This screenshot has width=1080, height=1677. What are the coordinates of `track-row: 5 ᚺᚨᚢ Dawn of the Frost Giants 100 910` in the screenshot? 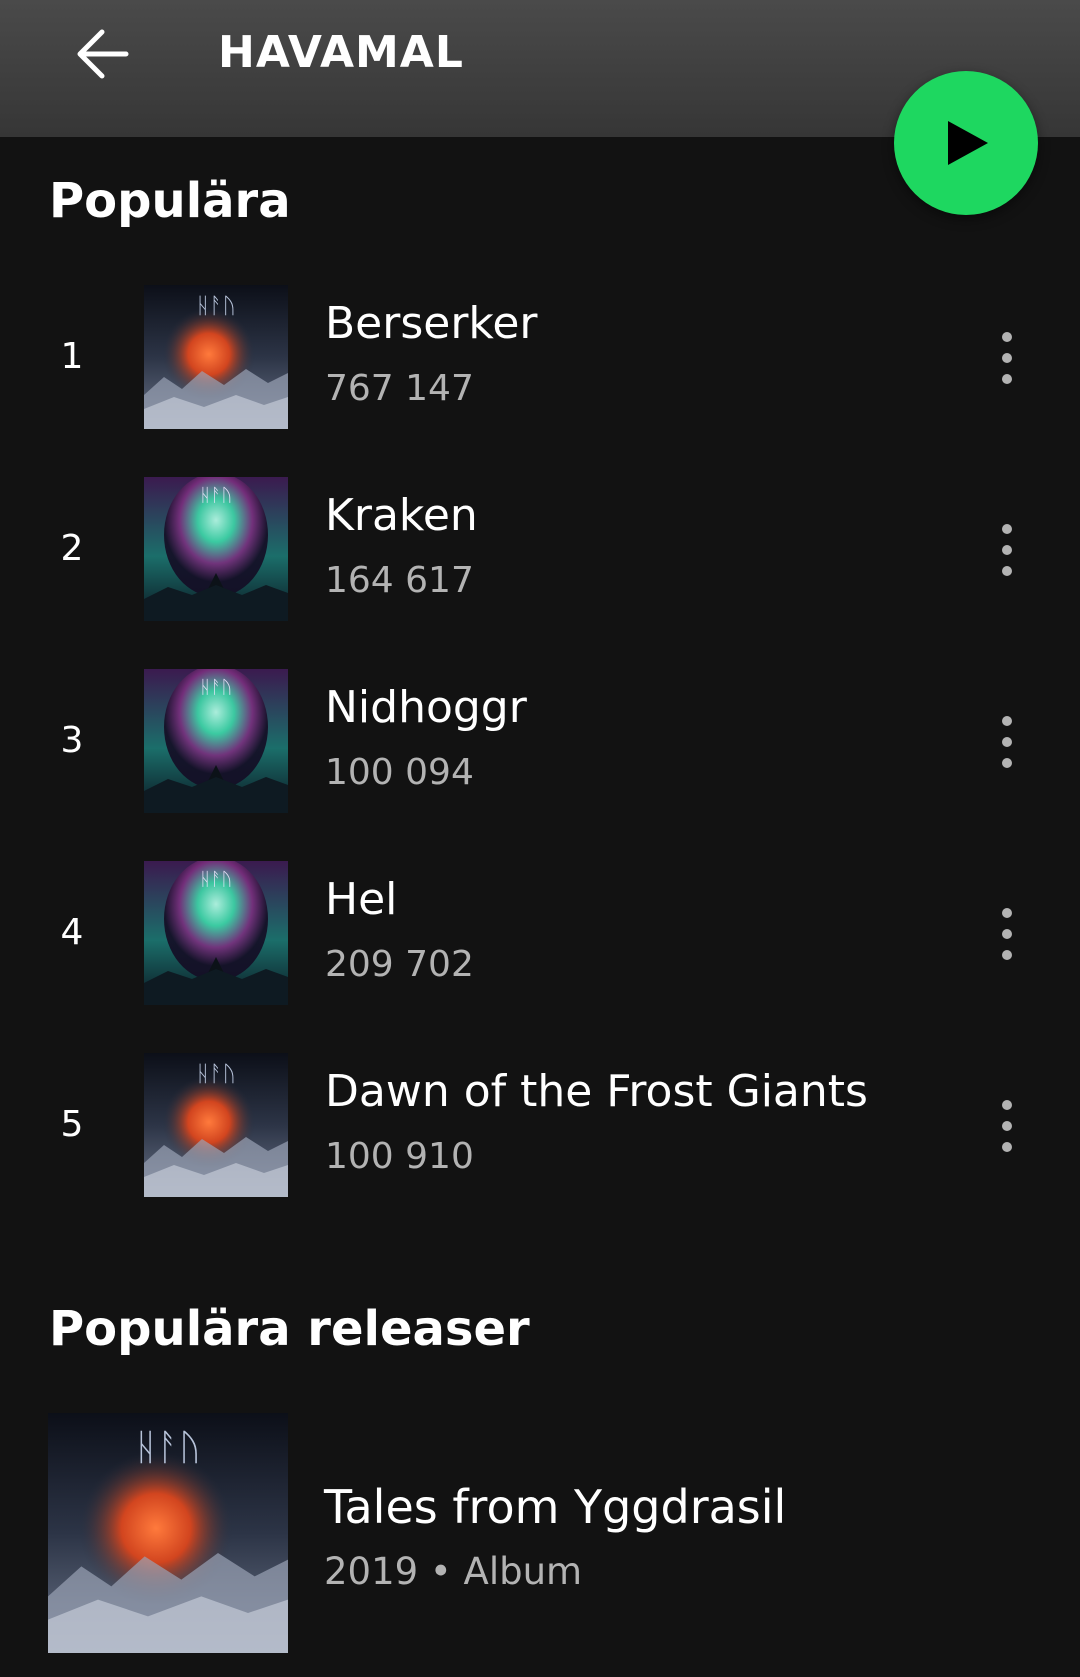 It's located at (540, 1126).